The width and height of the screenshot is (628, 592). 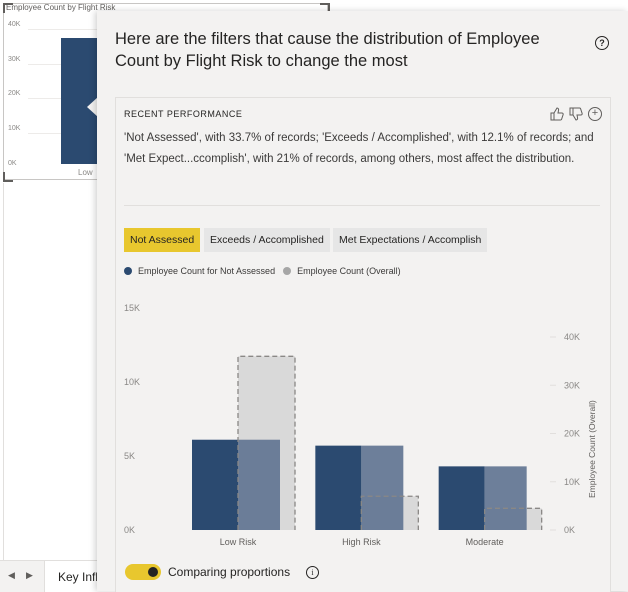 I want to click on filter-pill-met-expectations: Met Expectations / Accomplish, so click(x=410, y=240).